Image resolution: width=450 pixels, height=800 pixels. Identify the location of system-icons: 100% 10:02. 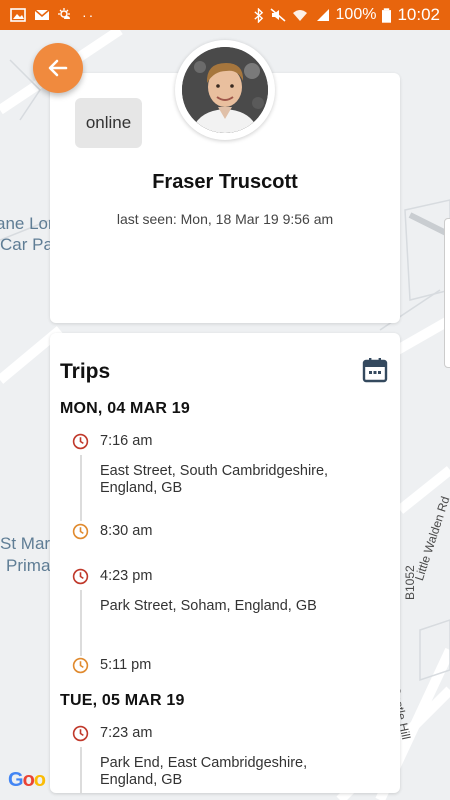
(346, 15).